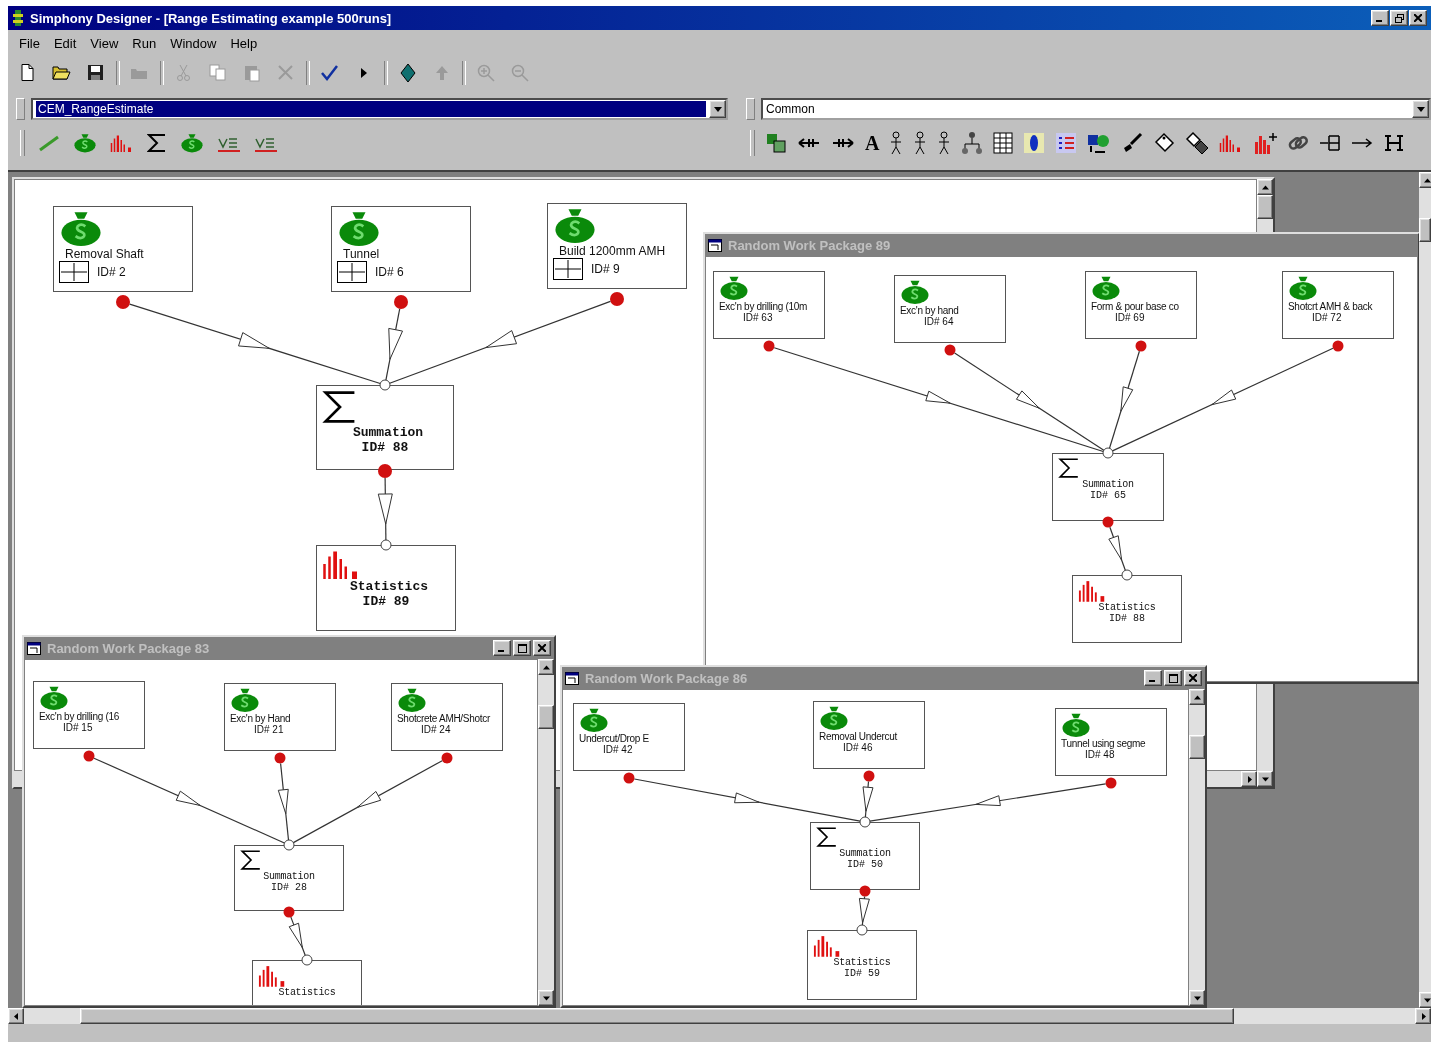 This screenshot has width=1431, height=1044. Describe the element at coordinates (77, 727) in the screenshot. I see `node-id: ID# 15` at that location.